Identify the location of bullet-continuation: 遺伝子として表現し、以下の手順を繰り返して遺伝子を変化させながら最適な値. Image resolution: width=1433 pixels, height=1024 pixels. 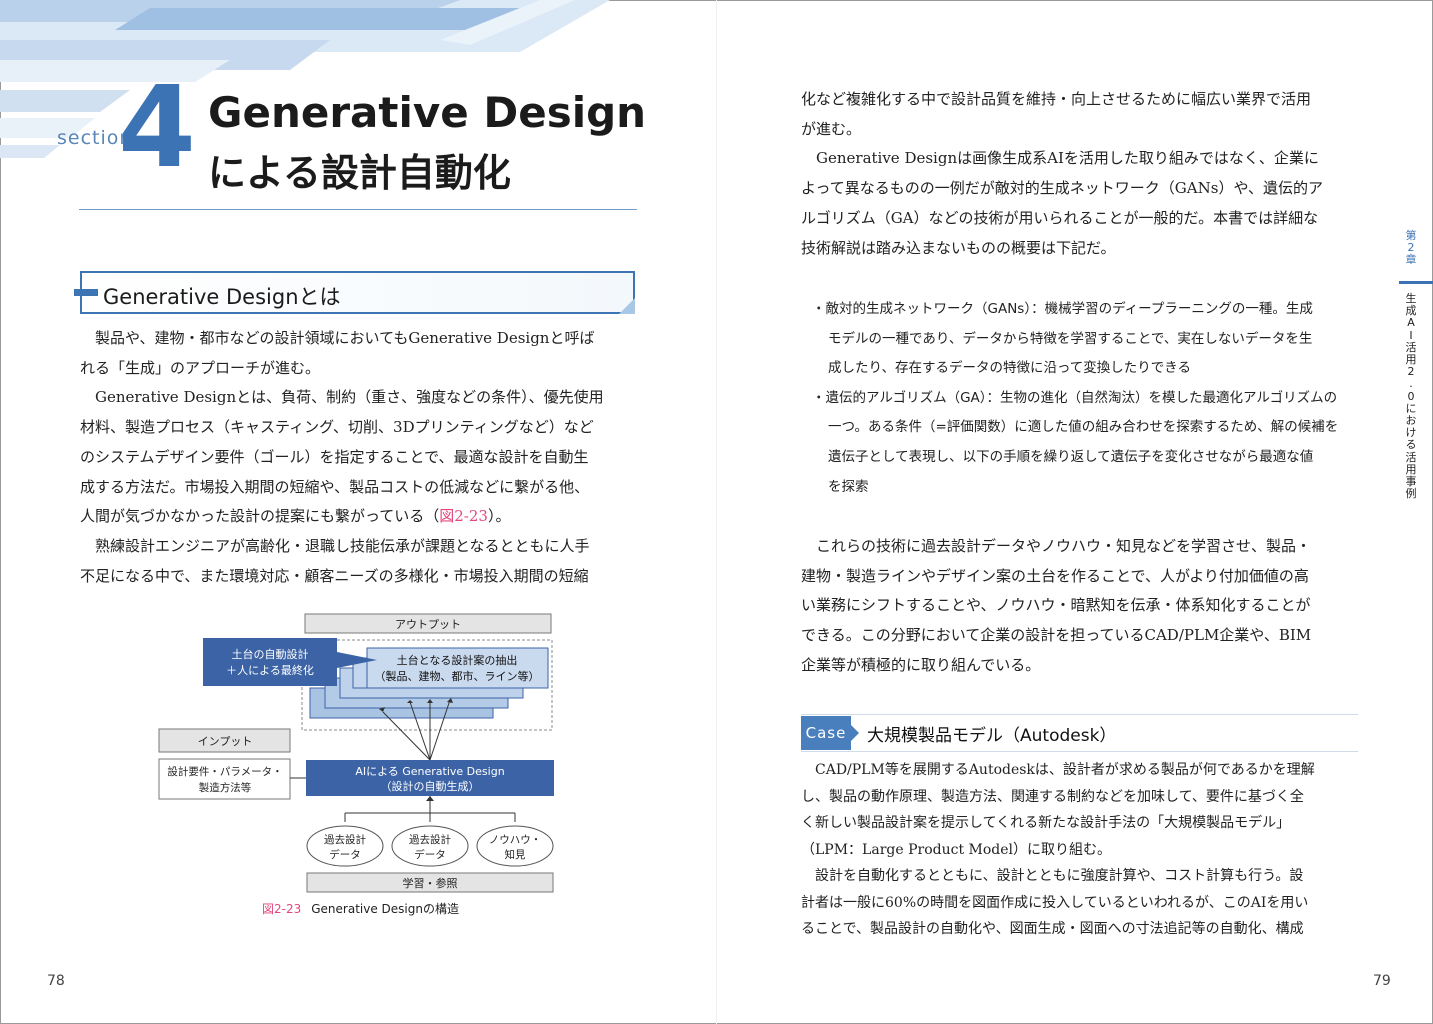
(1071, 456).